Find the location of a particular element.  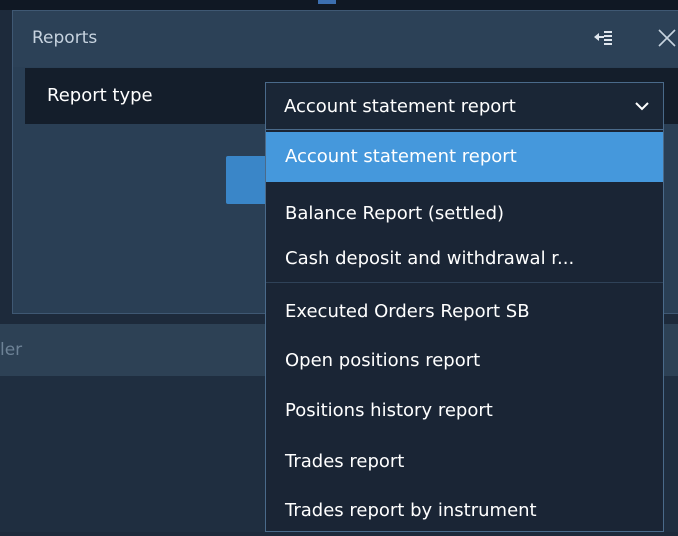

report-type-select-value: Account statement report is located at coordinates (400, 106).